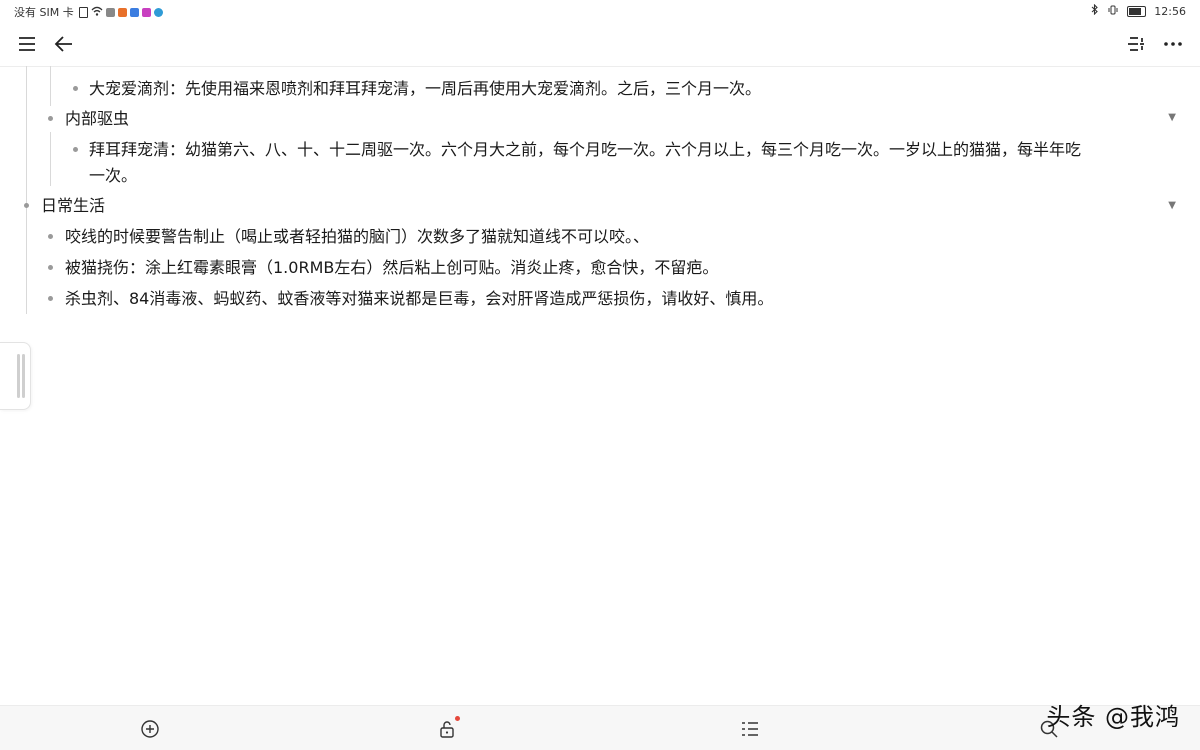 This screenshot has width=1200, height=750. I want to click on list-item-daily-life-1: 咬线的时候要警告制止（喝止或者轻拍猫的脑门）次数多了猫就知道线不可以咬。、, so click(357, 236).